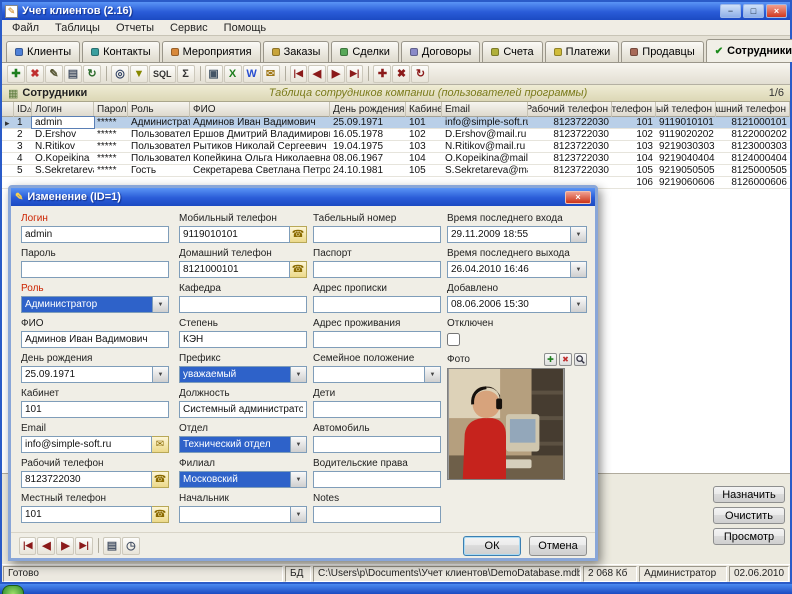  What do you see at coordinates (509, 269) in the screenshot?
I see `last-logout-combo` at bounding box center [509, 269].